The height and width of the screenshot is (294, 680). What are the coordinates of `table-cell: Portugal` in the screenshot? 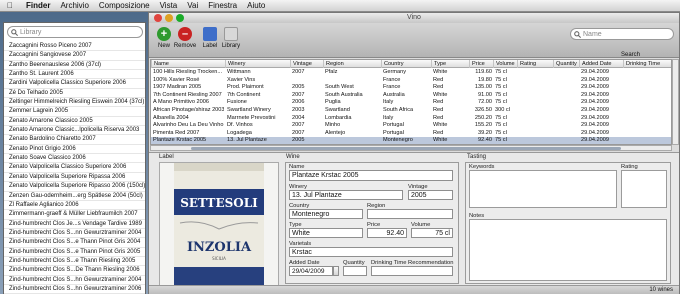 It's located at (393, 125).